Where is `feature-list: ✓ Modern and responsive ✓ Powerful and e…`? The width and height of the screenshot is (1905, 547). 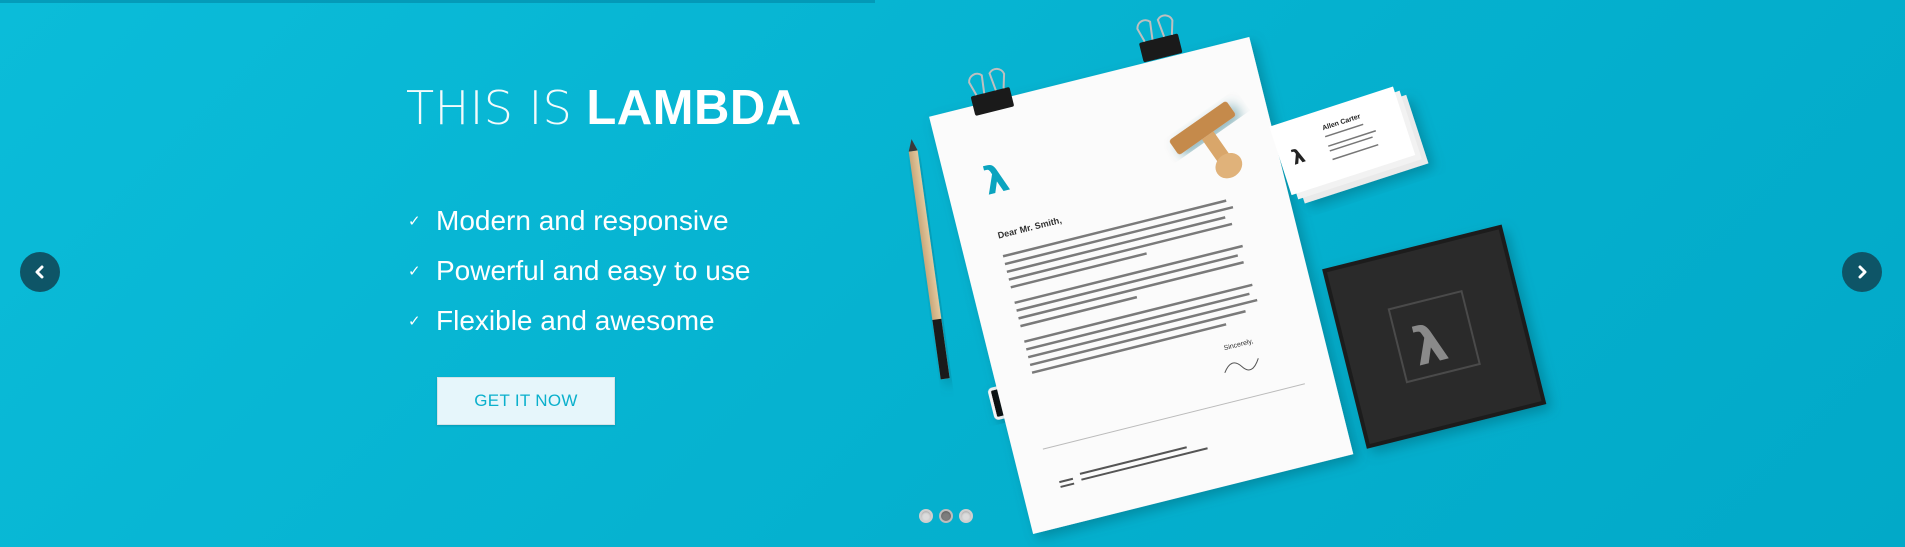
feature-list: ✓ Modern and responsive ✓ Powerful and e… is located at coordinates (579, 271).